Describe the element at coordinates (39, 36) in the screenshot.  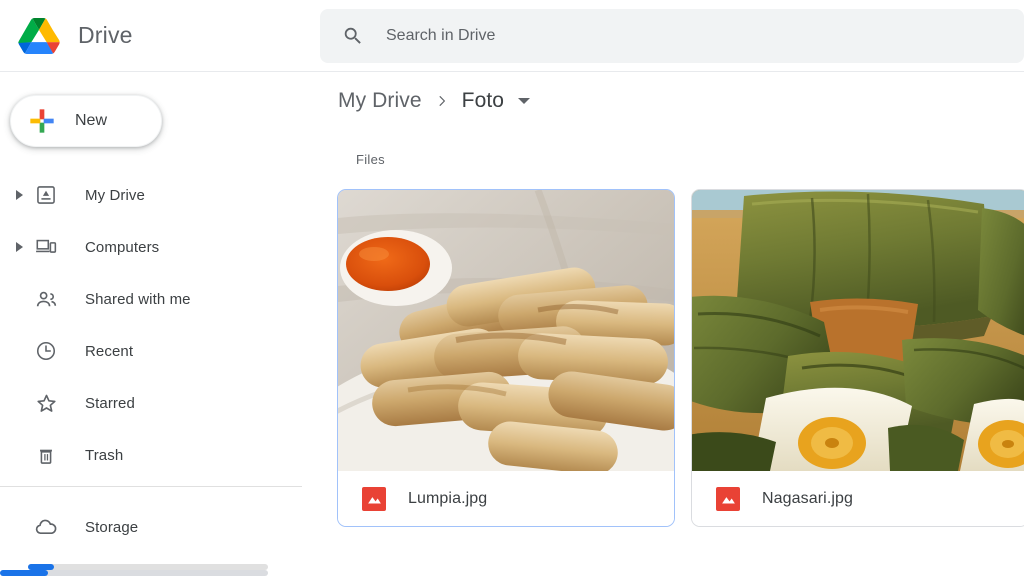
I see `google-drive-logo-icon` at that location.